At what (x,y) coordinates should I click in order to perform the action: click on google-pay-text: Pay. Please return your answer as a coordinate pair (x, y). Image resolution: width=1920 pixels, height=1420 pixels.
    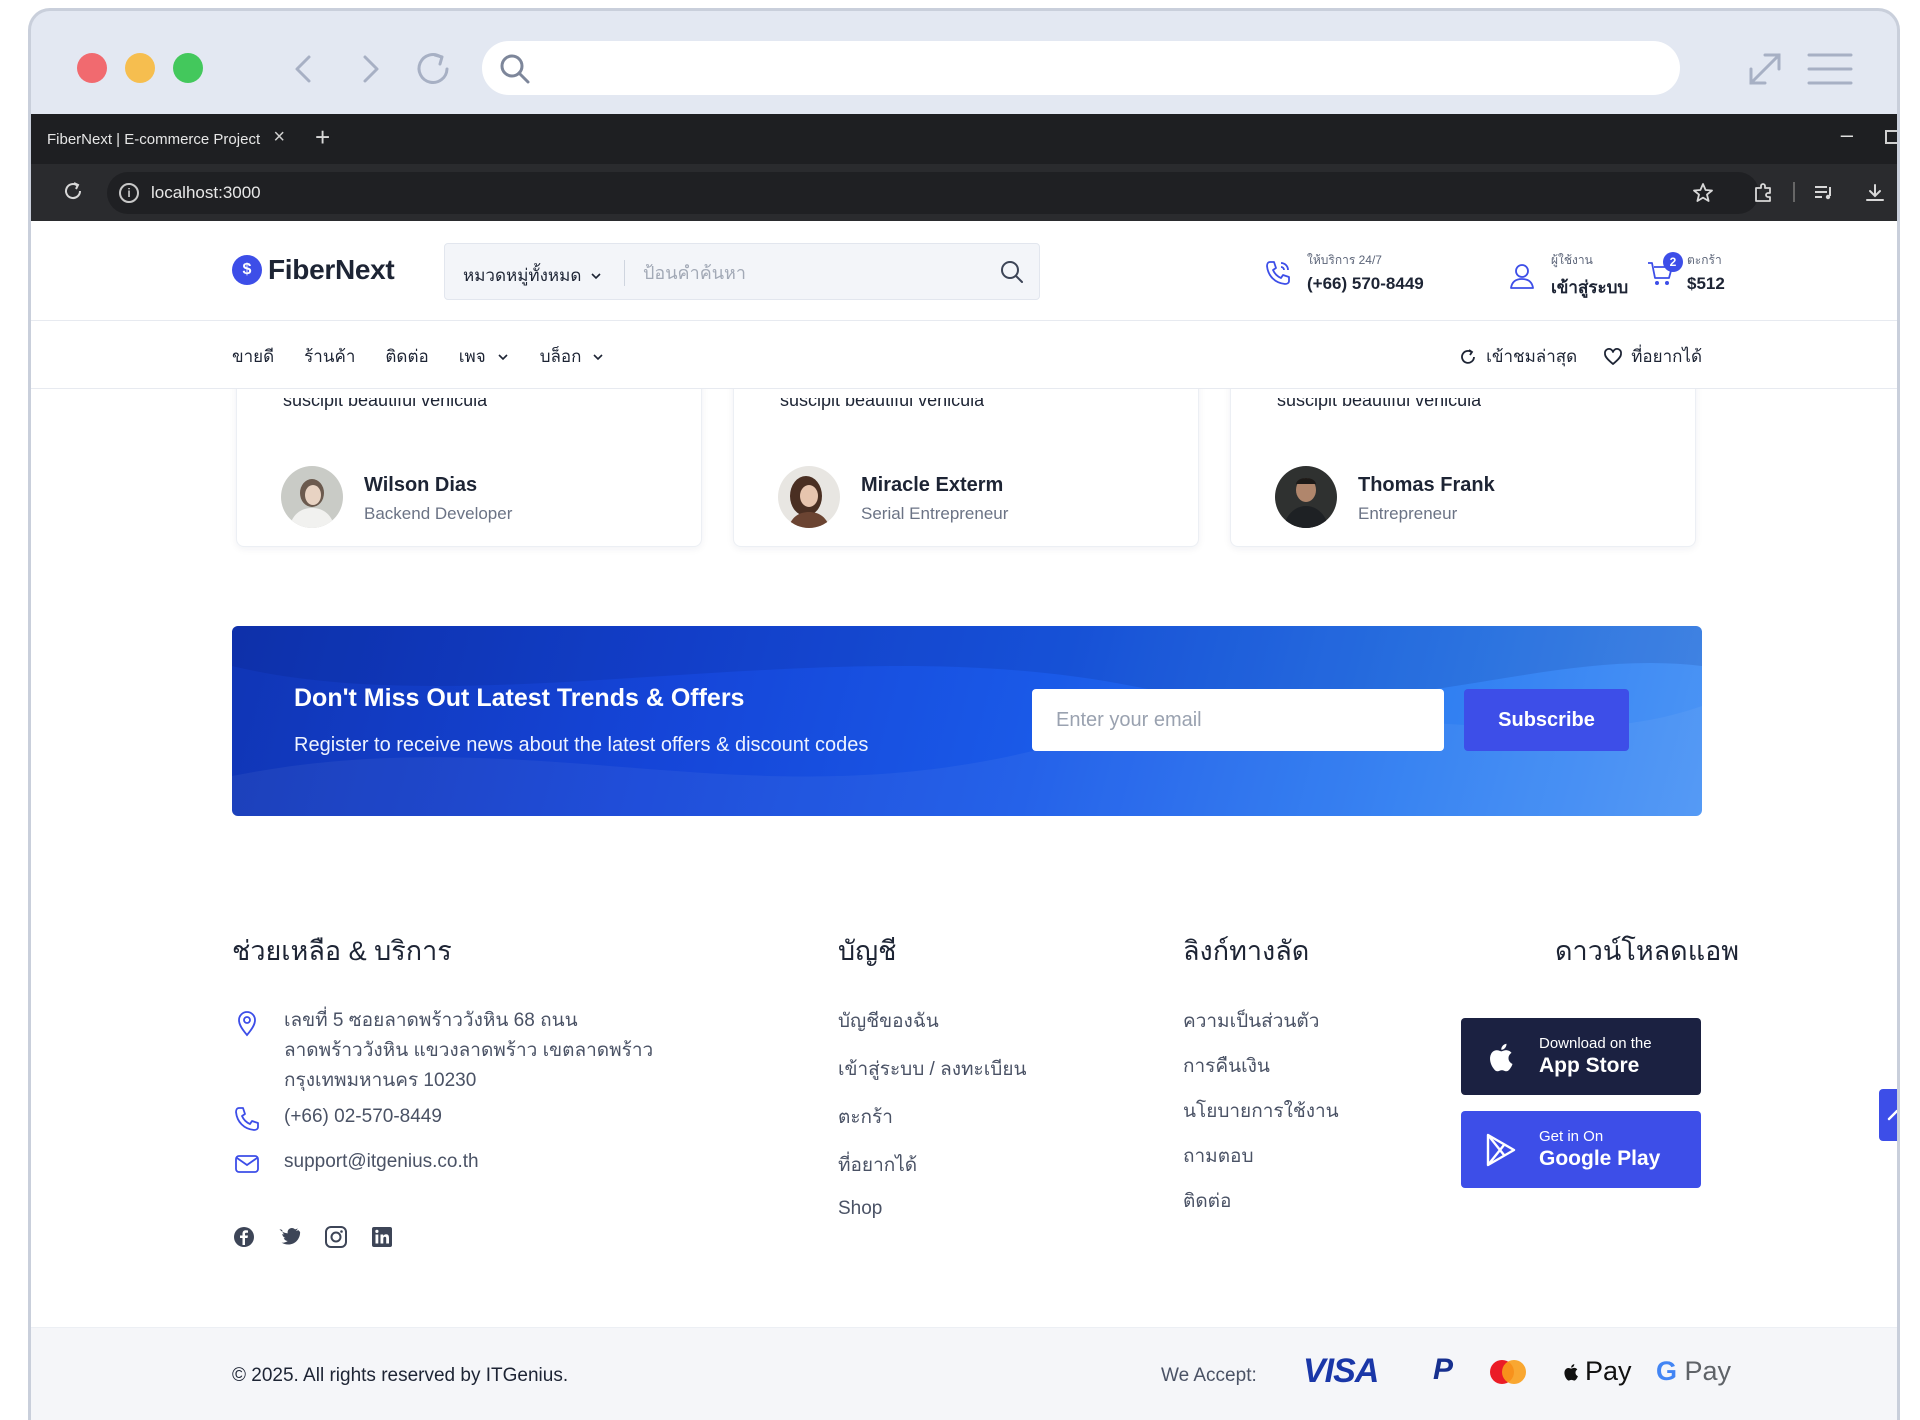
    Looking at the image, I should click on (1704, 1371).